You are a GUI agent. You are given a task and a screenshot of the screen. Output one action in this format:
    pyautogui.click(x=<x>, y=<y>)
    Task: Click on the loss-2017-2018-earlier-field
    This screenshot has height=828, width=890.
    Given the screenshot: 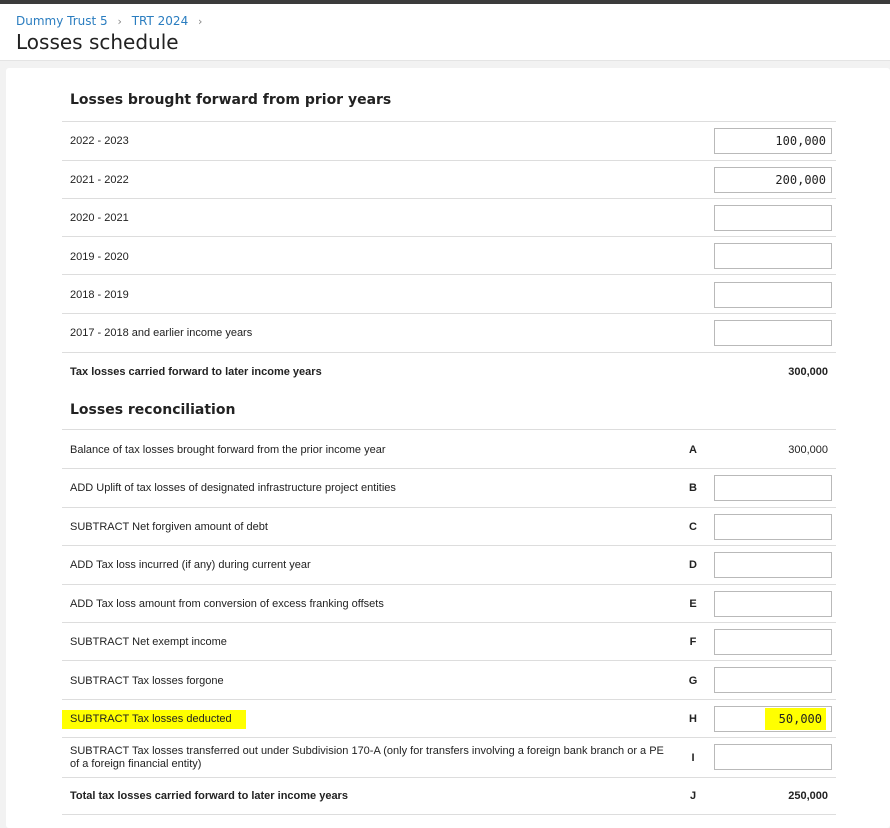 What is the action you would take?
    pyautogui.click(x=773, y=333)
    